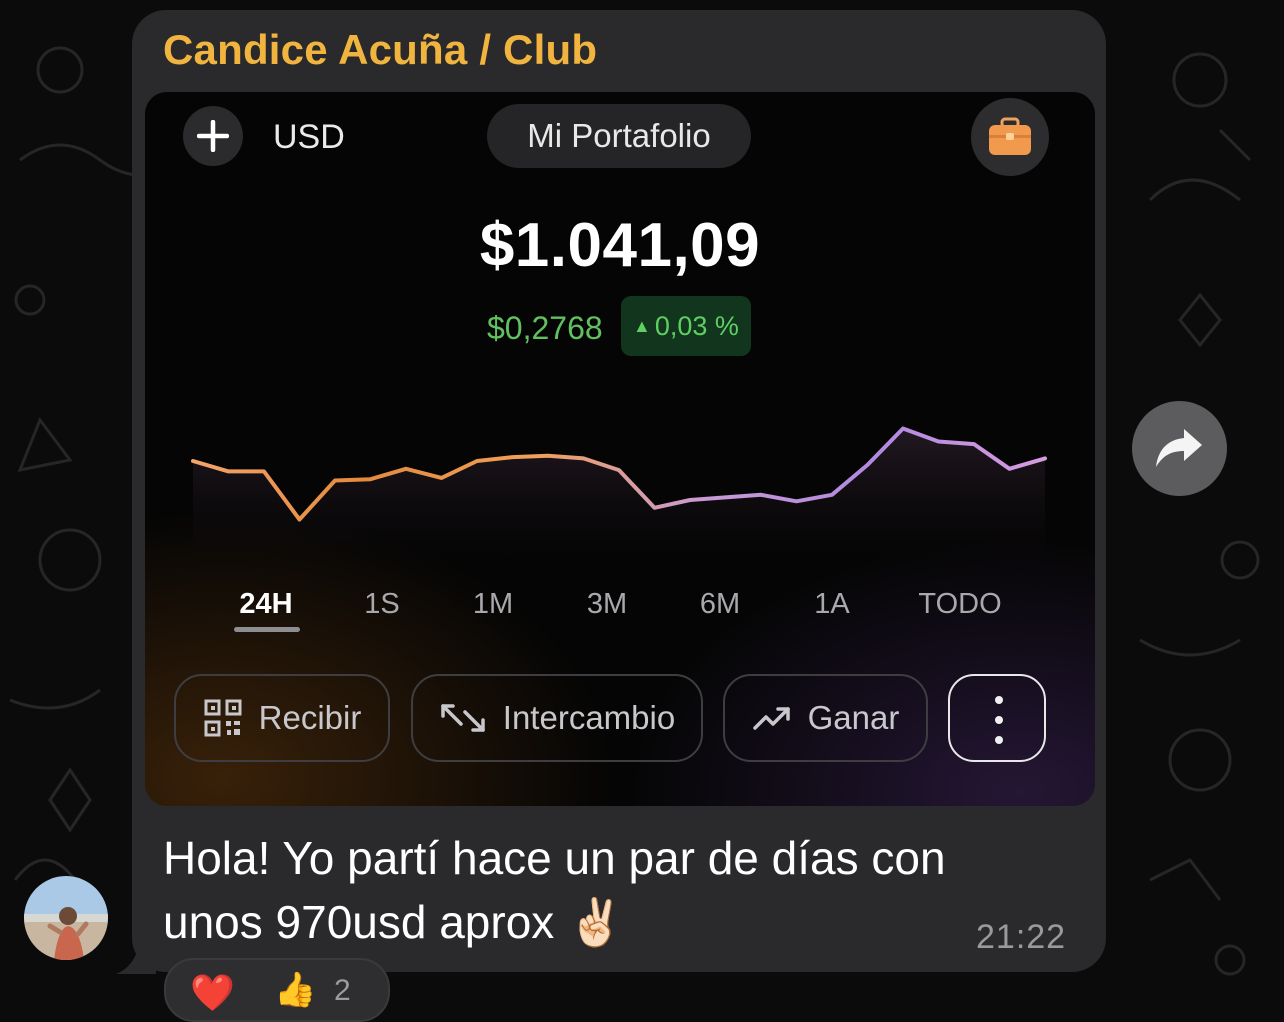 This screenshot has height=1022, width=1284. What do you see at coordinates (853, 717) in the screenshot?
I see `earn-label: Ganar` at bounding box center [853, 717].